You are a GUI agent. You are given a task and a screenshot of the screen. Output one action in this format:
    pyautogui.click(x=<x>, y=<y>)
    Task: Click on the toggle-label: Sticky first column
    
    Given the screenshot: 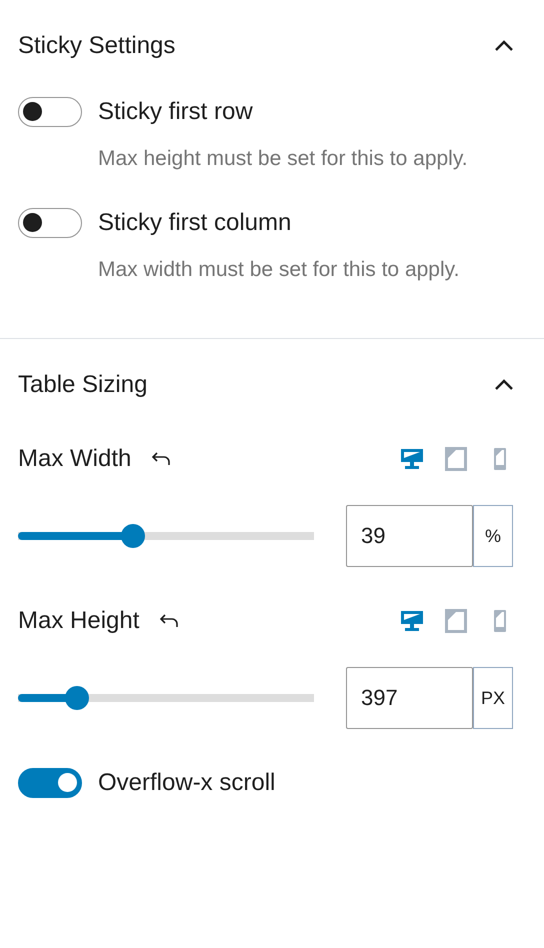 What is the action you would take?
    pyautogui.click(x=195, y=223)
    